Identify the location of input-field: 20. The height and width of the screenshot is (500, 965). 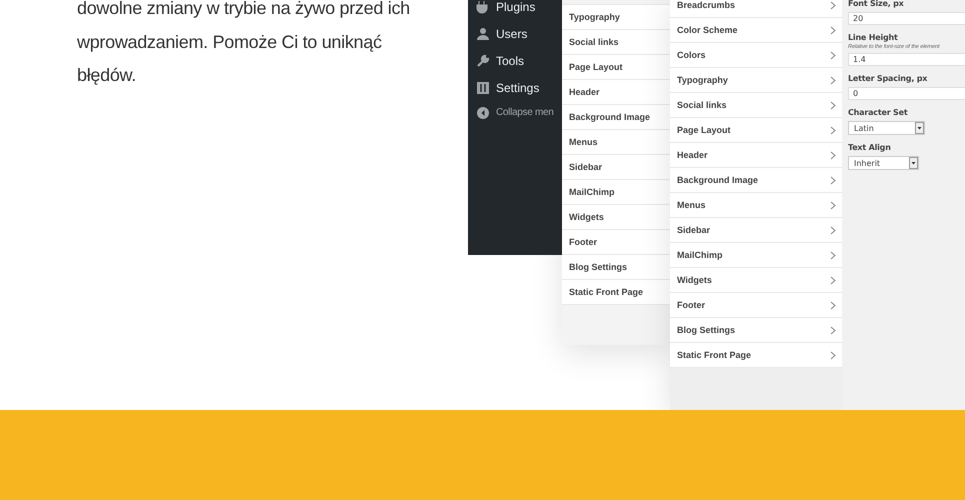
(906, 18).